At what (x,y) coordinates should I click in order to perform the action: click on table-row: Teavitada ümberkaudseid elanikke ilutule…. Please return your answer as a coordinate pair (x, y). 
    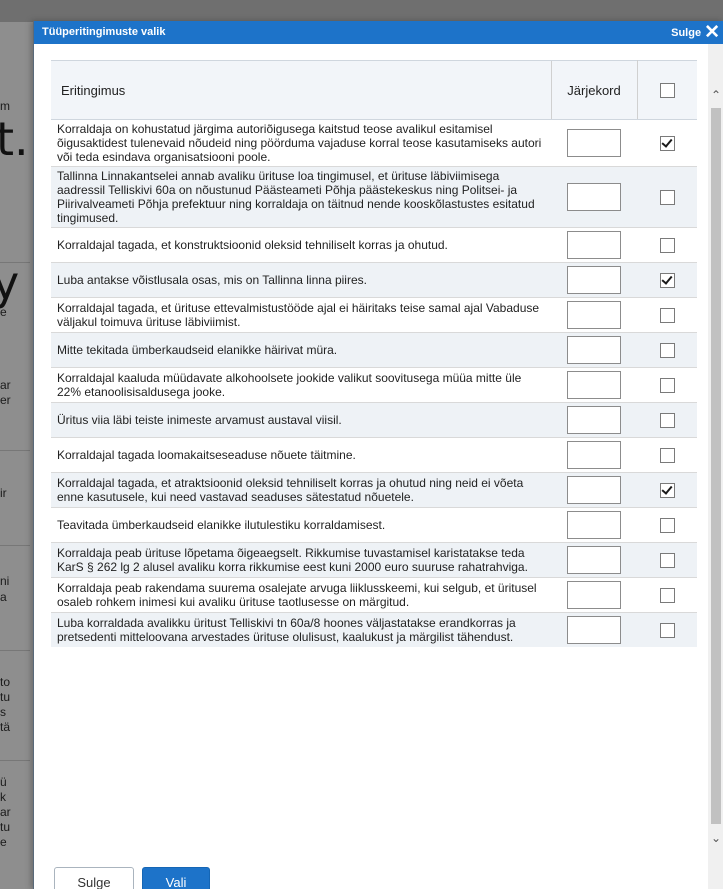
    Looking at the image, I should click on (374, 525).